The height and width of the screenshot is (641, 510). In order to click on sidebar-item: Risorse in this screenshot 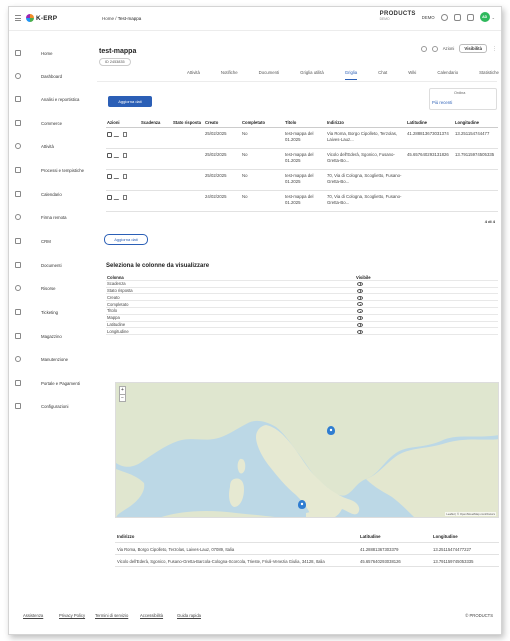, I will do `click(49, 288)`.